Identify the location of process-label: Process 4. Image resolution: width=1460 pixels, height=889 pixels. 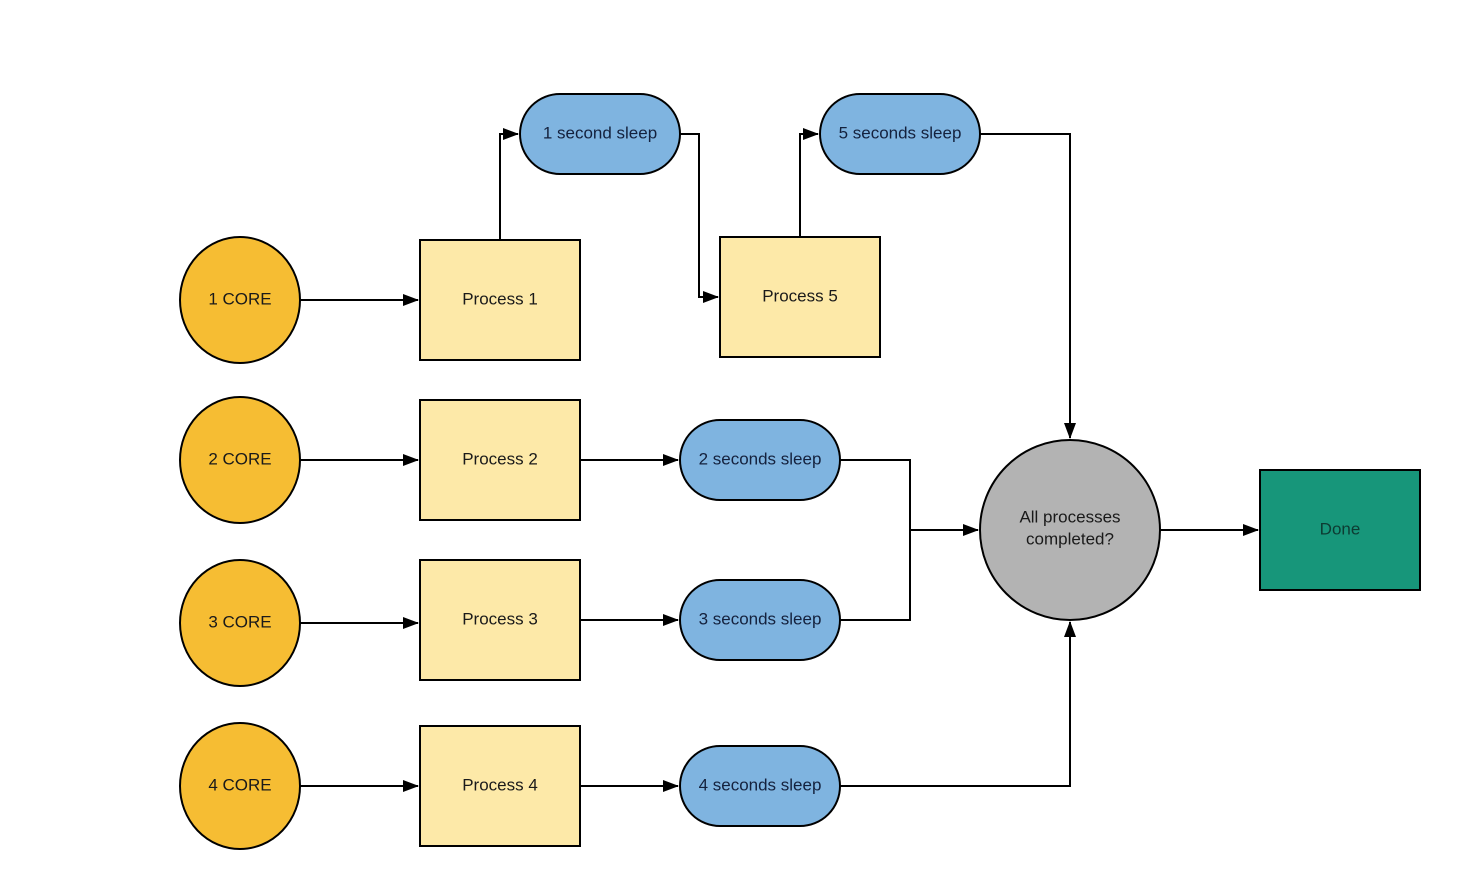
(500, 784).